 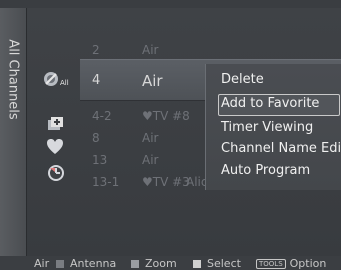 I want to click on channel-list-tab: All Channels, so click(x=13, y=132).